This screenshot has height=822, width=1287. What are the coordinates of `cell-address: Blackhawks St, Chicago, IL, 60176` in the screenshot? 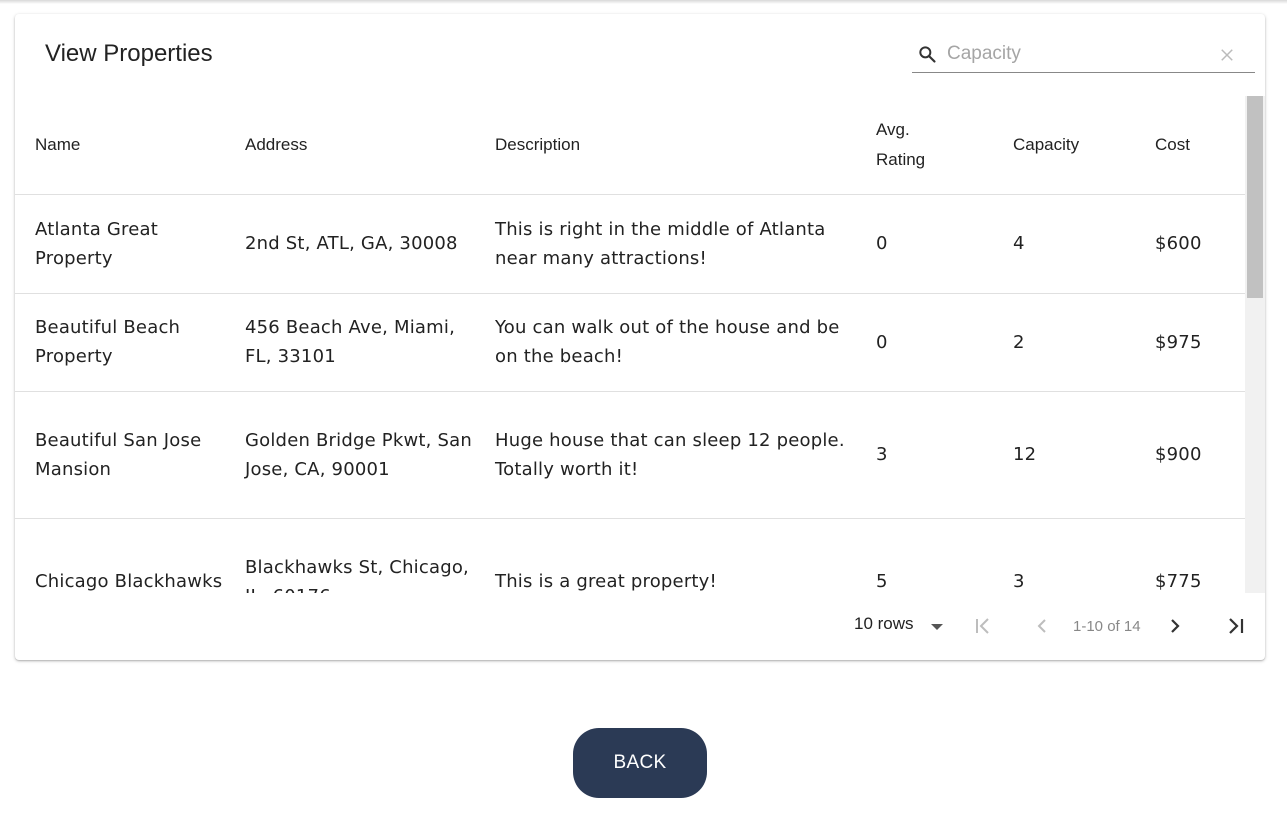 It's located at (350, 555).